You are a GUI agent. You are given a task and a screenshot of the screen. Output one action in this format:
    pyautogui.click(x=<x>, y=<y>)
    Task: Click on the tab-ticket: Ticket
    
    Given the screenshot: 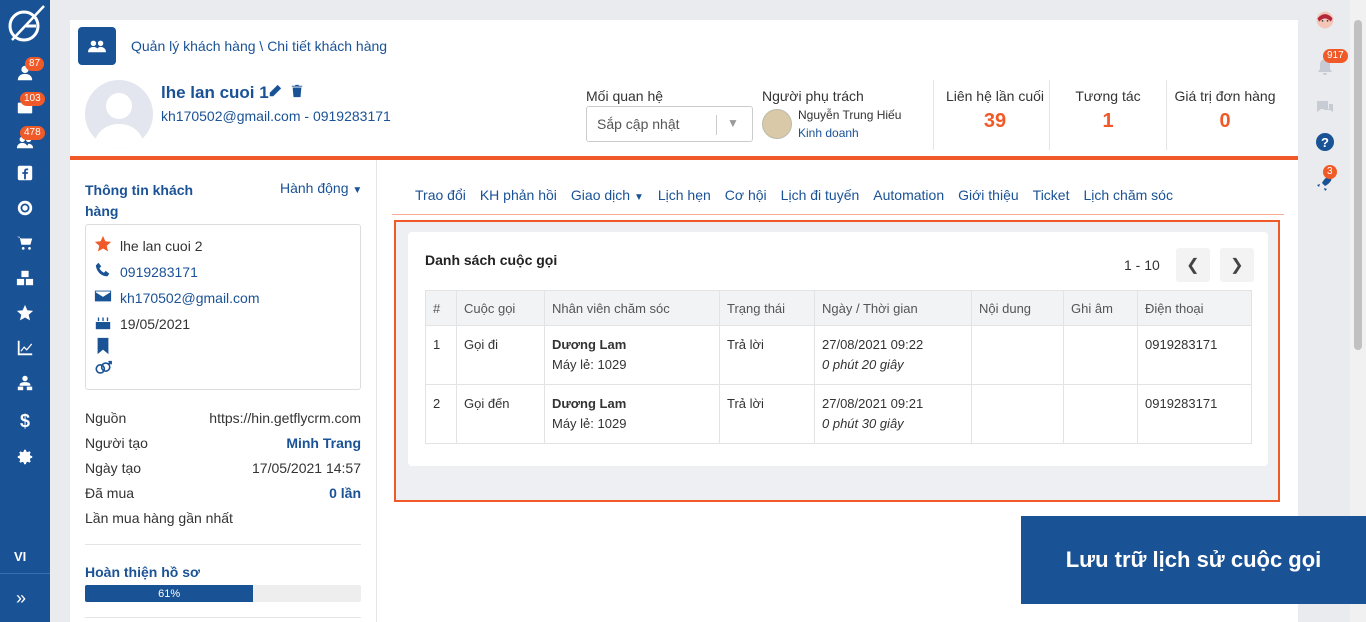 What is the action you would take?
    pyautogui.click(x=1051, y=195)
    